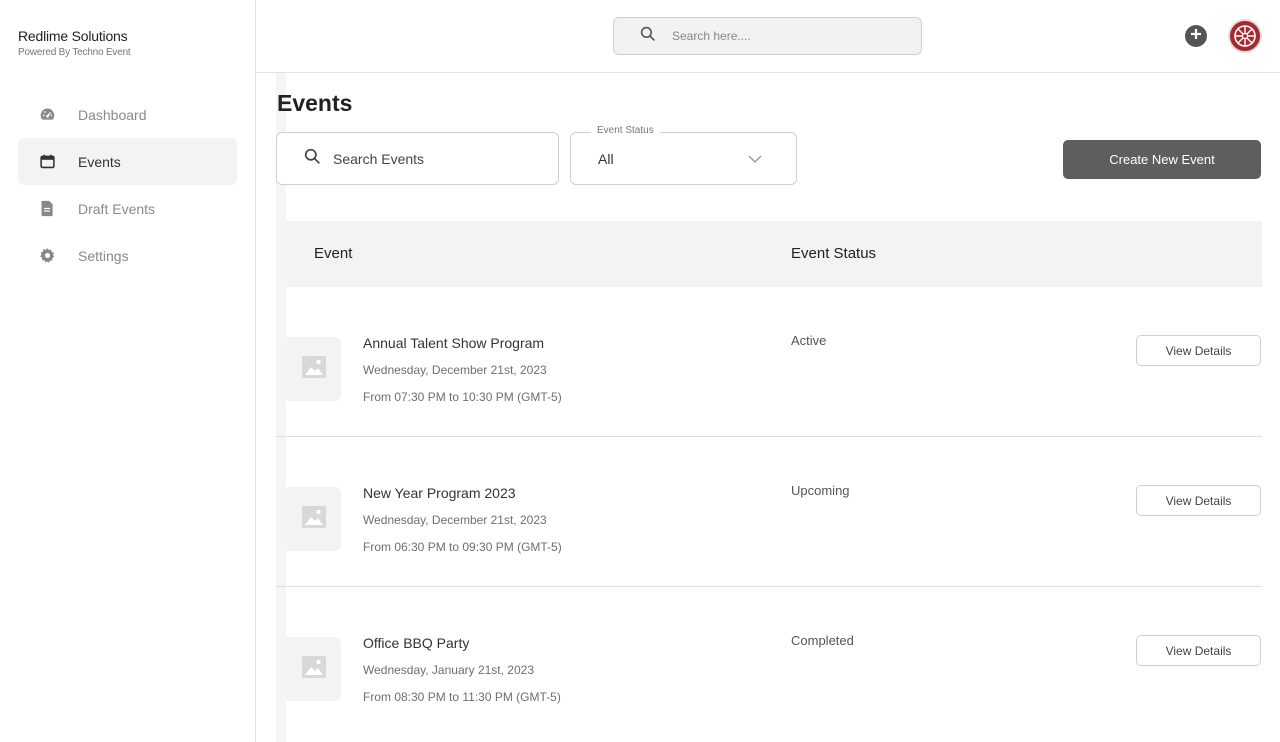 This screenshot has width=1280, height=742. Describe the element at coordinates (47, 115) in the screenshot. I see `dashboard-gauge-icon` at that location.